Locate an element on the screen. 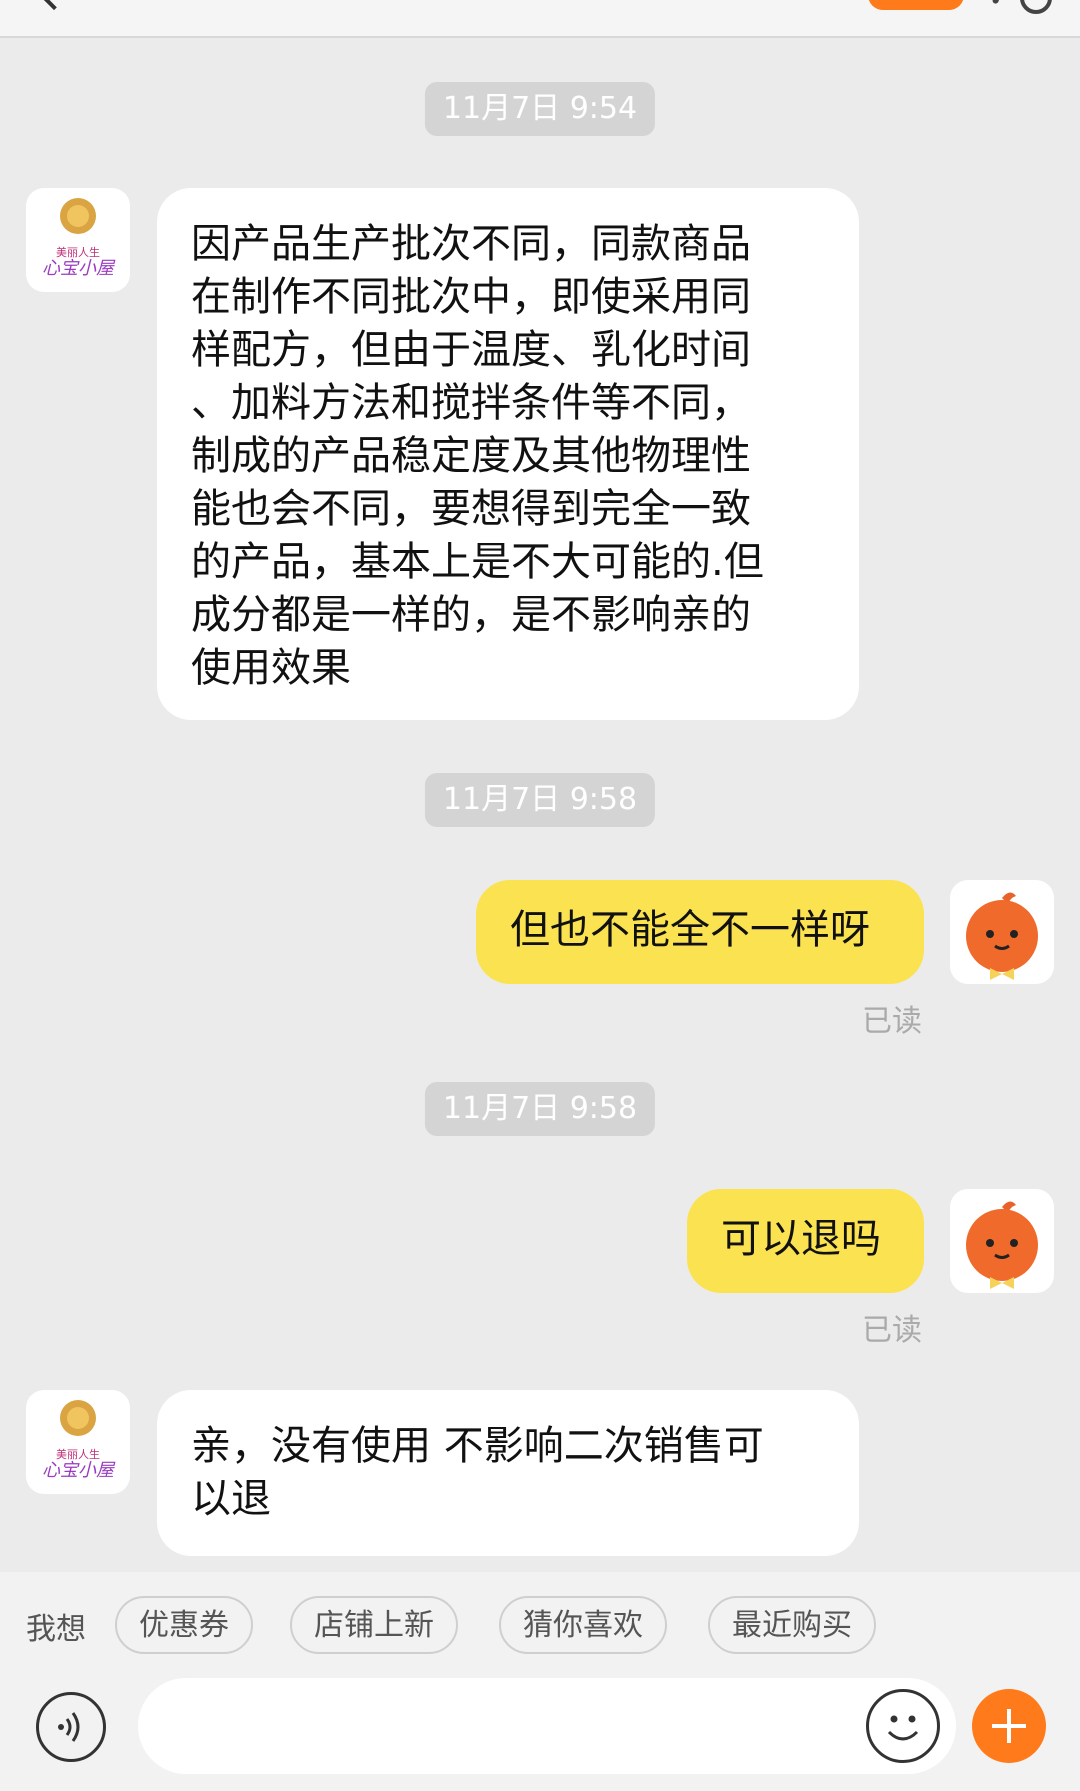  message-input is located at coordinates (547, 1726).